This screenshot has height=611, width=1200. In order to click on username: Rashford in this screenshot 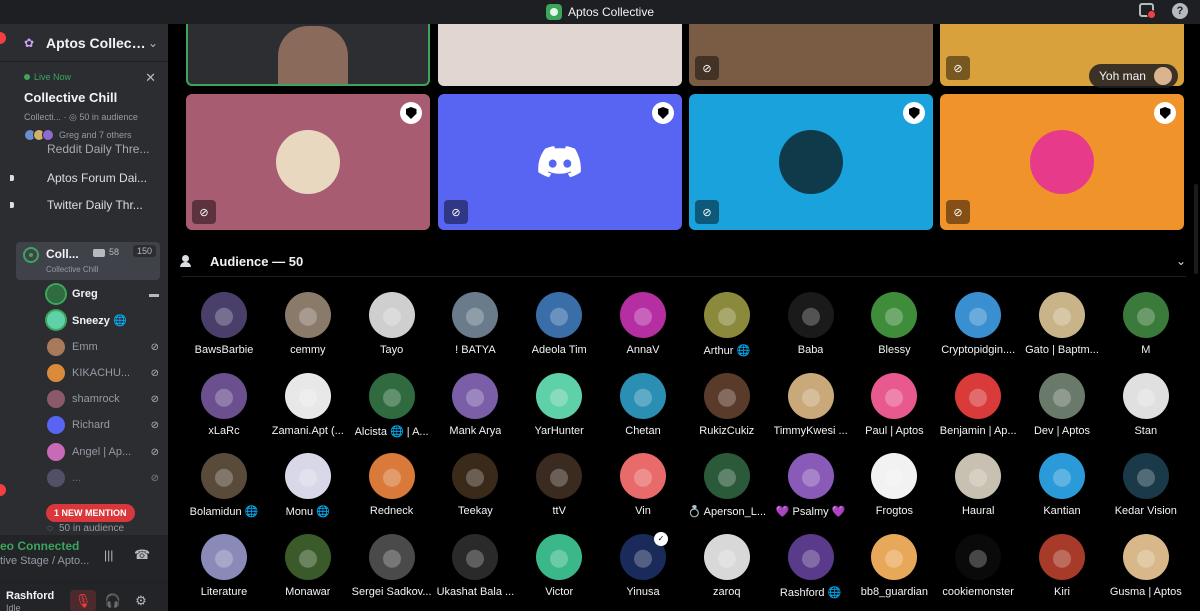, I will do `click(30, 596)`.